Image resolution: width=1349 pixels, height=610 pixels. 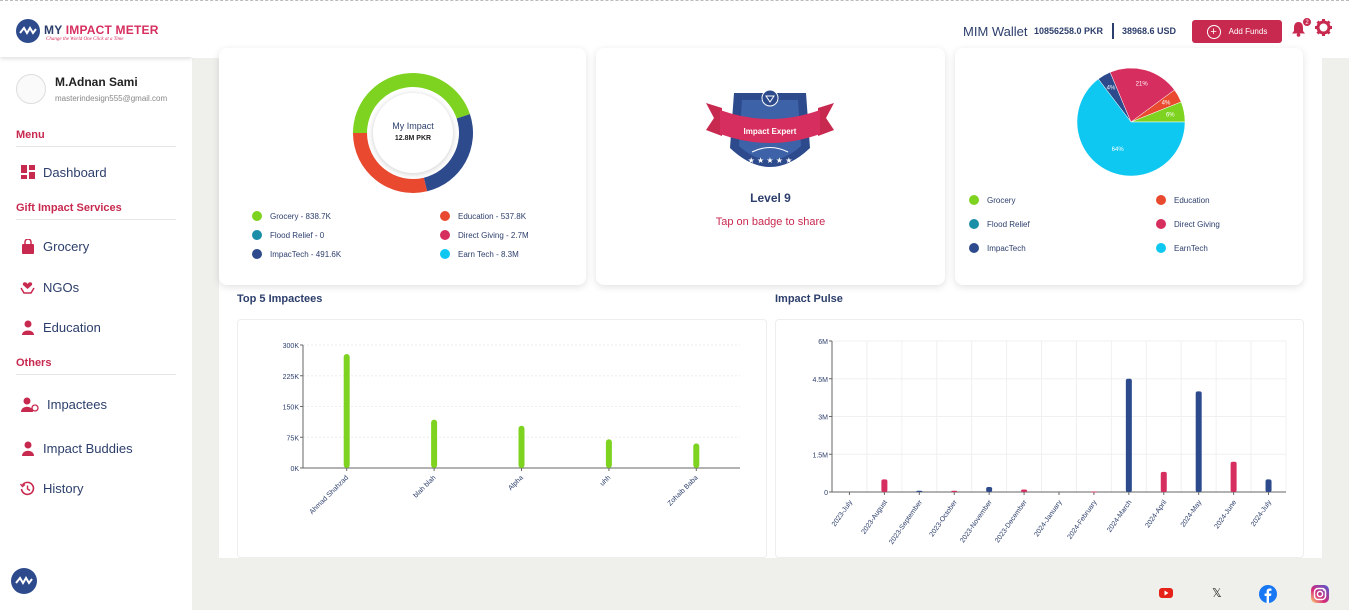 What do you see at coordinates (770, 222) in the screenshot?
I see `share-text: Tap on badge to share` at bounding box center [770, 222].